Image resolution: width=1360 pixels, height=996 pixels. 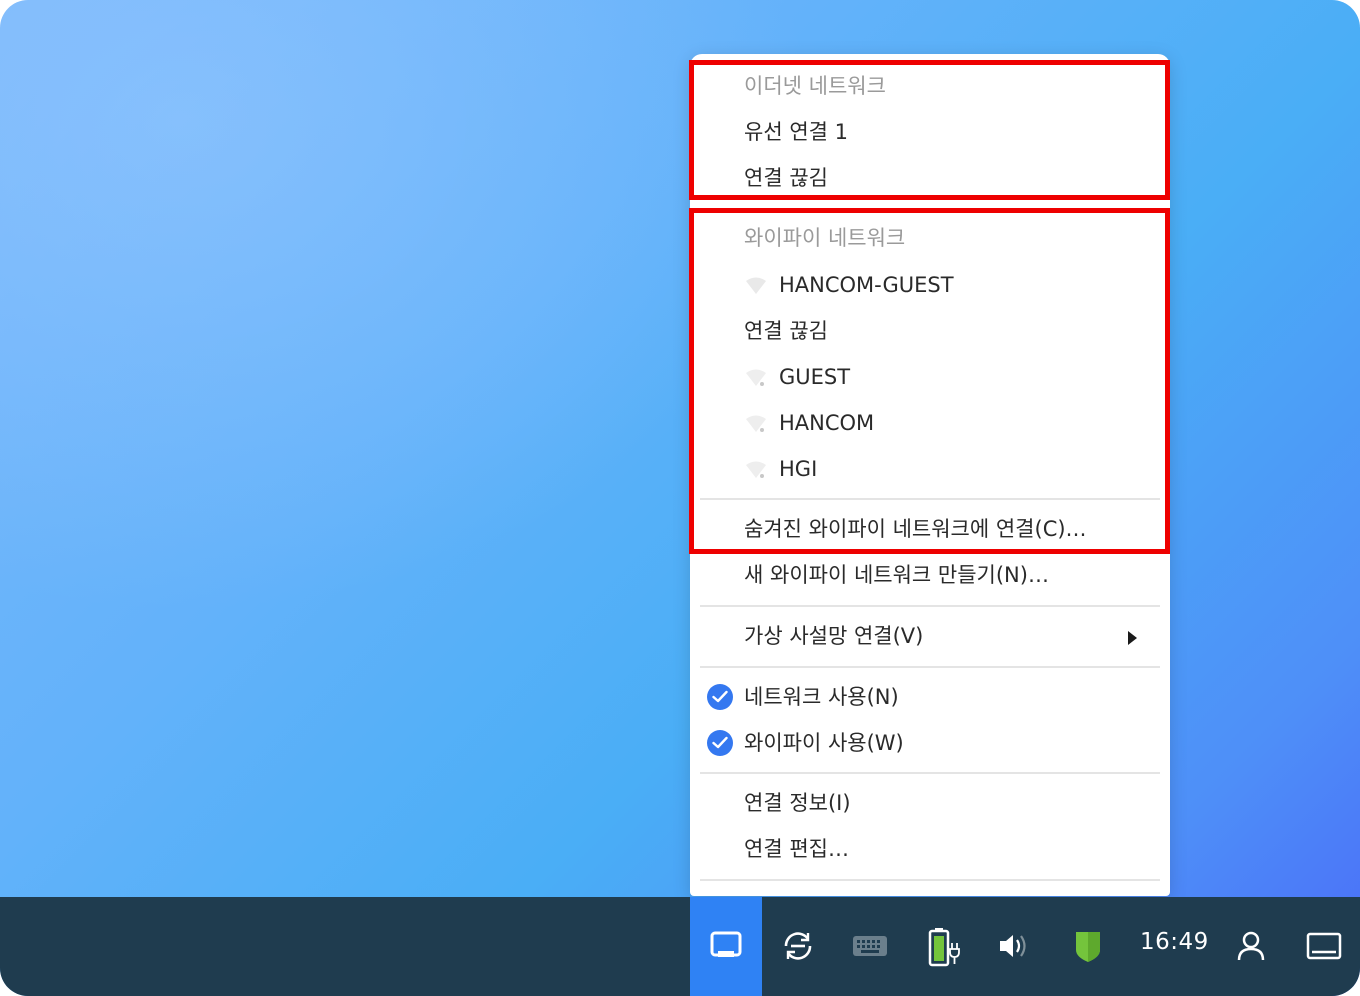 I want to click on desktop-icon, so click(x=1324, y=946).